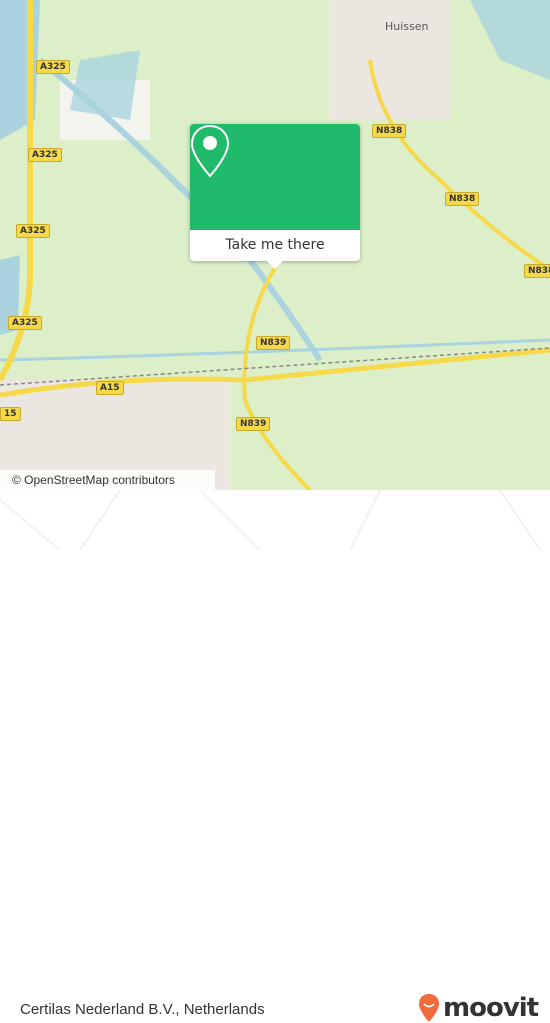 Image resolution: width=550 pixels, height=1023 pixels. What do you see at coordinates (270, 520) in the screenshot?
I see `footer-pattern` at bounding box center [270, 520].